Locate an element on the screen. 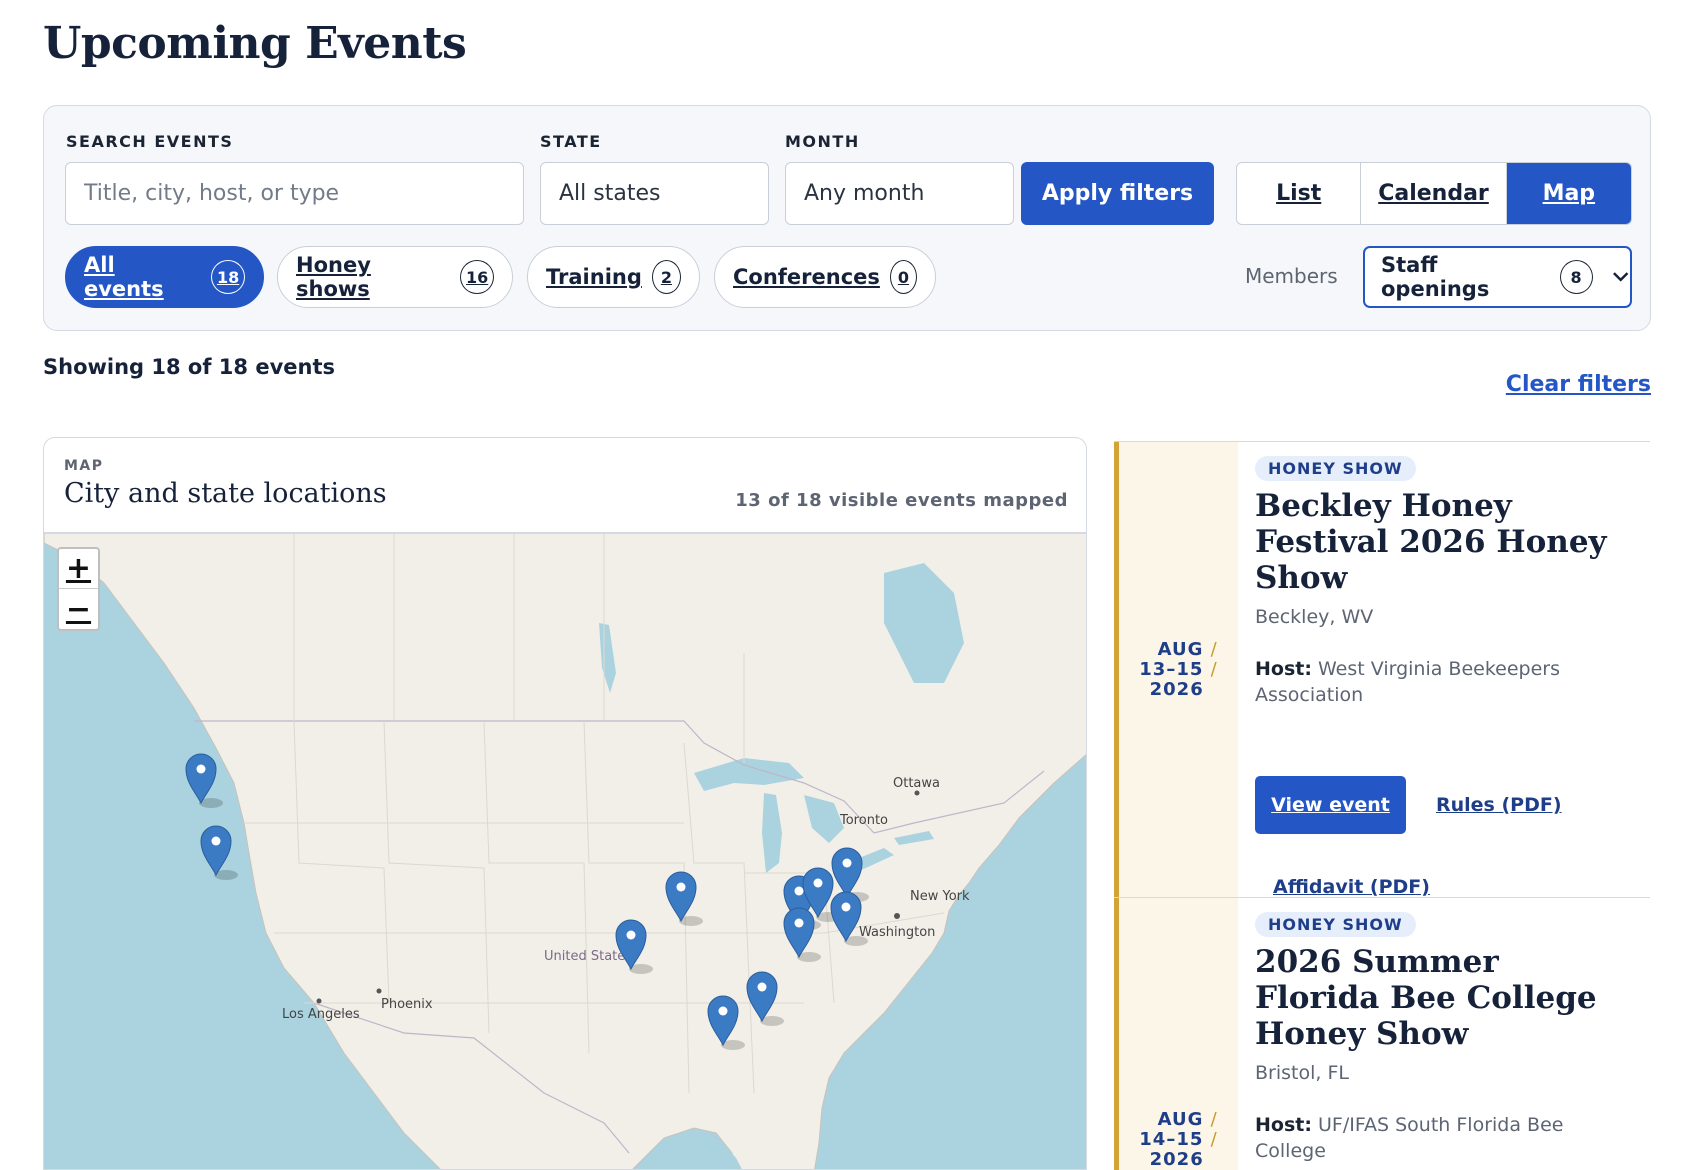 This screenshot has height=1170, width=1696. staff-openings-select: Staff openings 8 is located at coordinates (1497, 277).